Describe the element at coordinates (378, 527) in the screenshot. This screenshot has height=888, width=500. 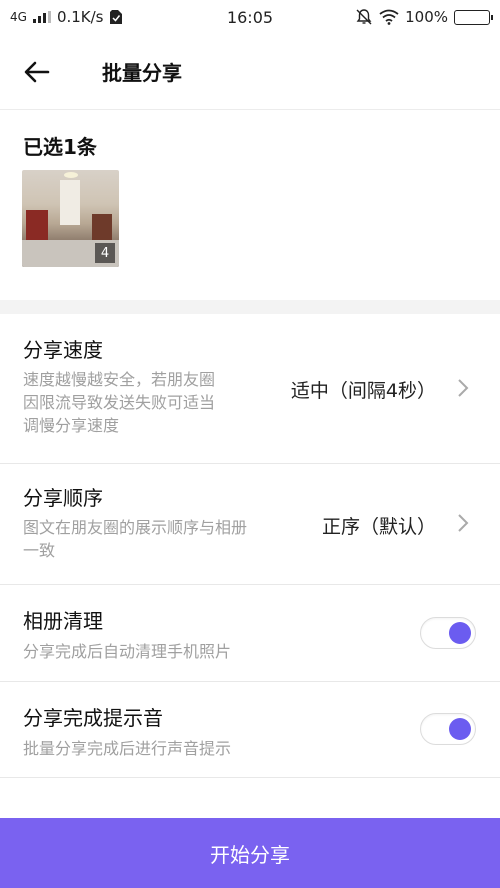
I see `share-order-value: 正序（默认）` at that location.